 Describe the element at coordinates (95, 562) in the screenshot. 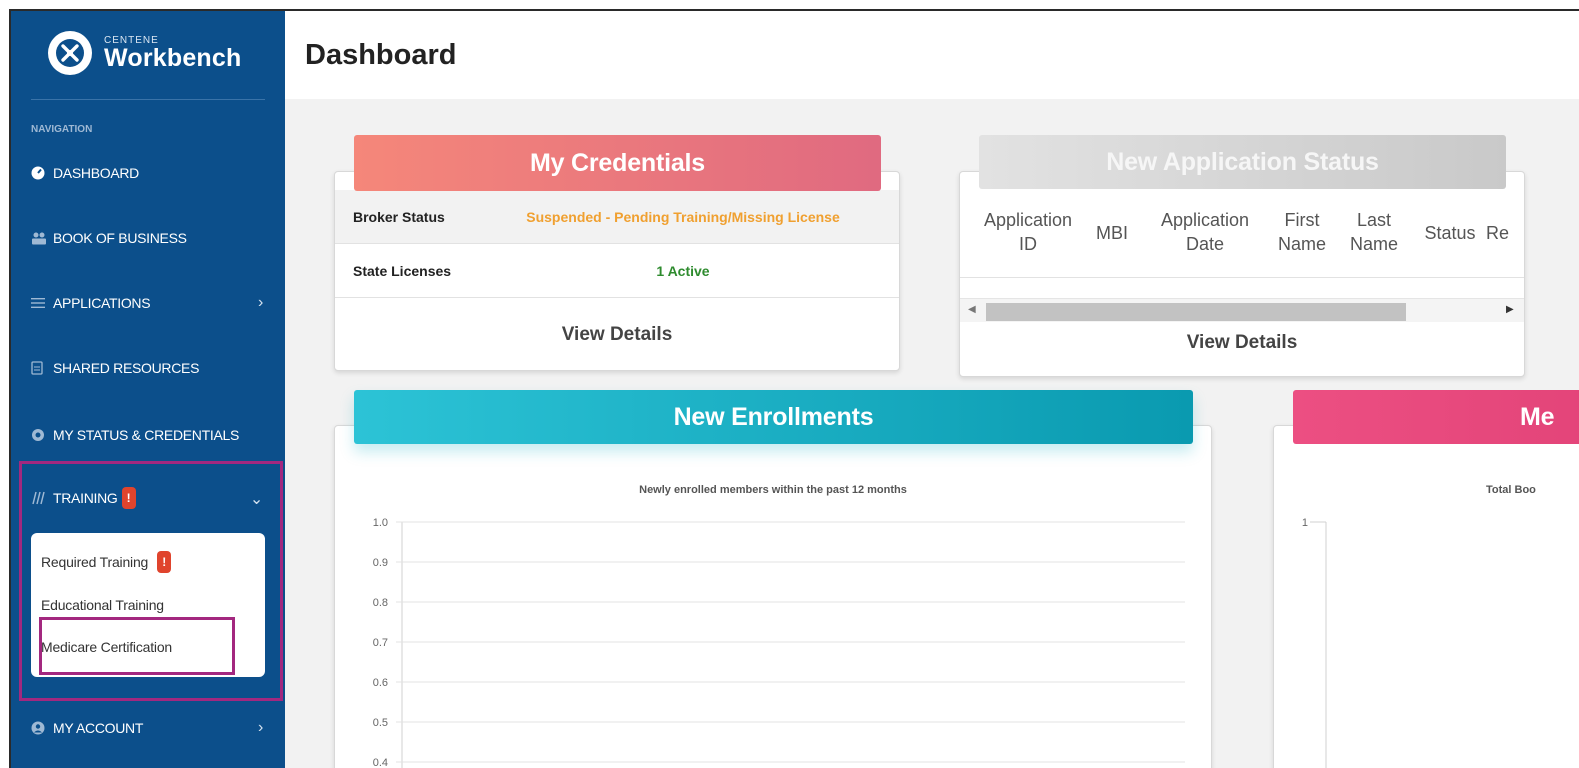

I see `submenu-item-label: Required Training` at that location.